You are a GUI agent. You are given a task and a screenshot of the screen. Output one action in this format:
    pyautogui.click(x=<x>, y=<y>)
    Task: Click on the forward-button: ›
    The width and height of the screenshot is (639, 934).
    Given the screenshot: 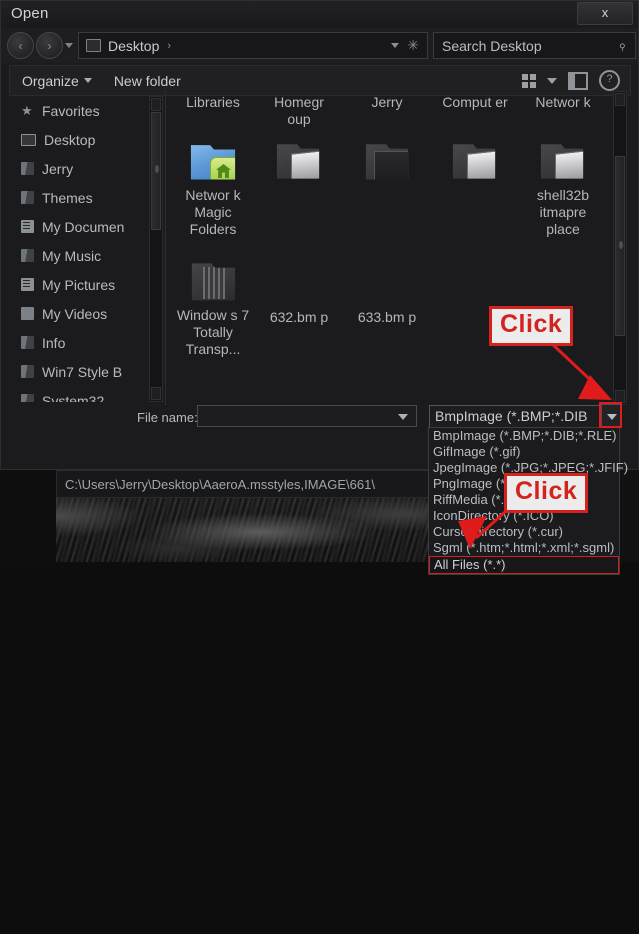 What is the action you would take?
    pyautogui.click(x=49, y=45)
    